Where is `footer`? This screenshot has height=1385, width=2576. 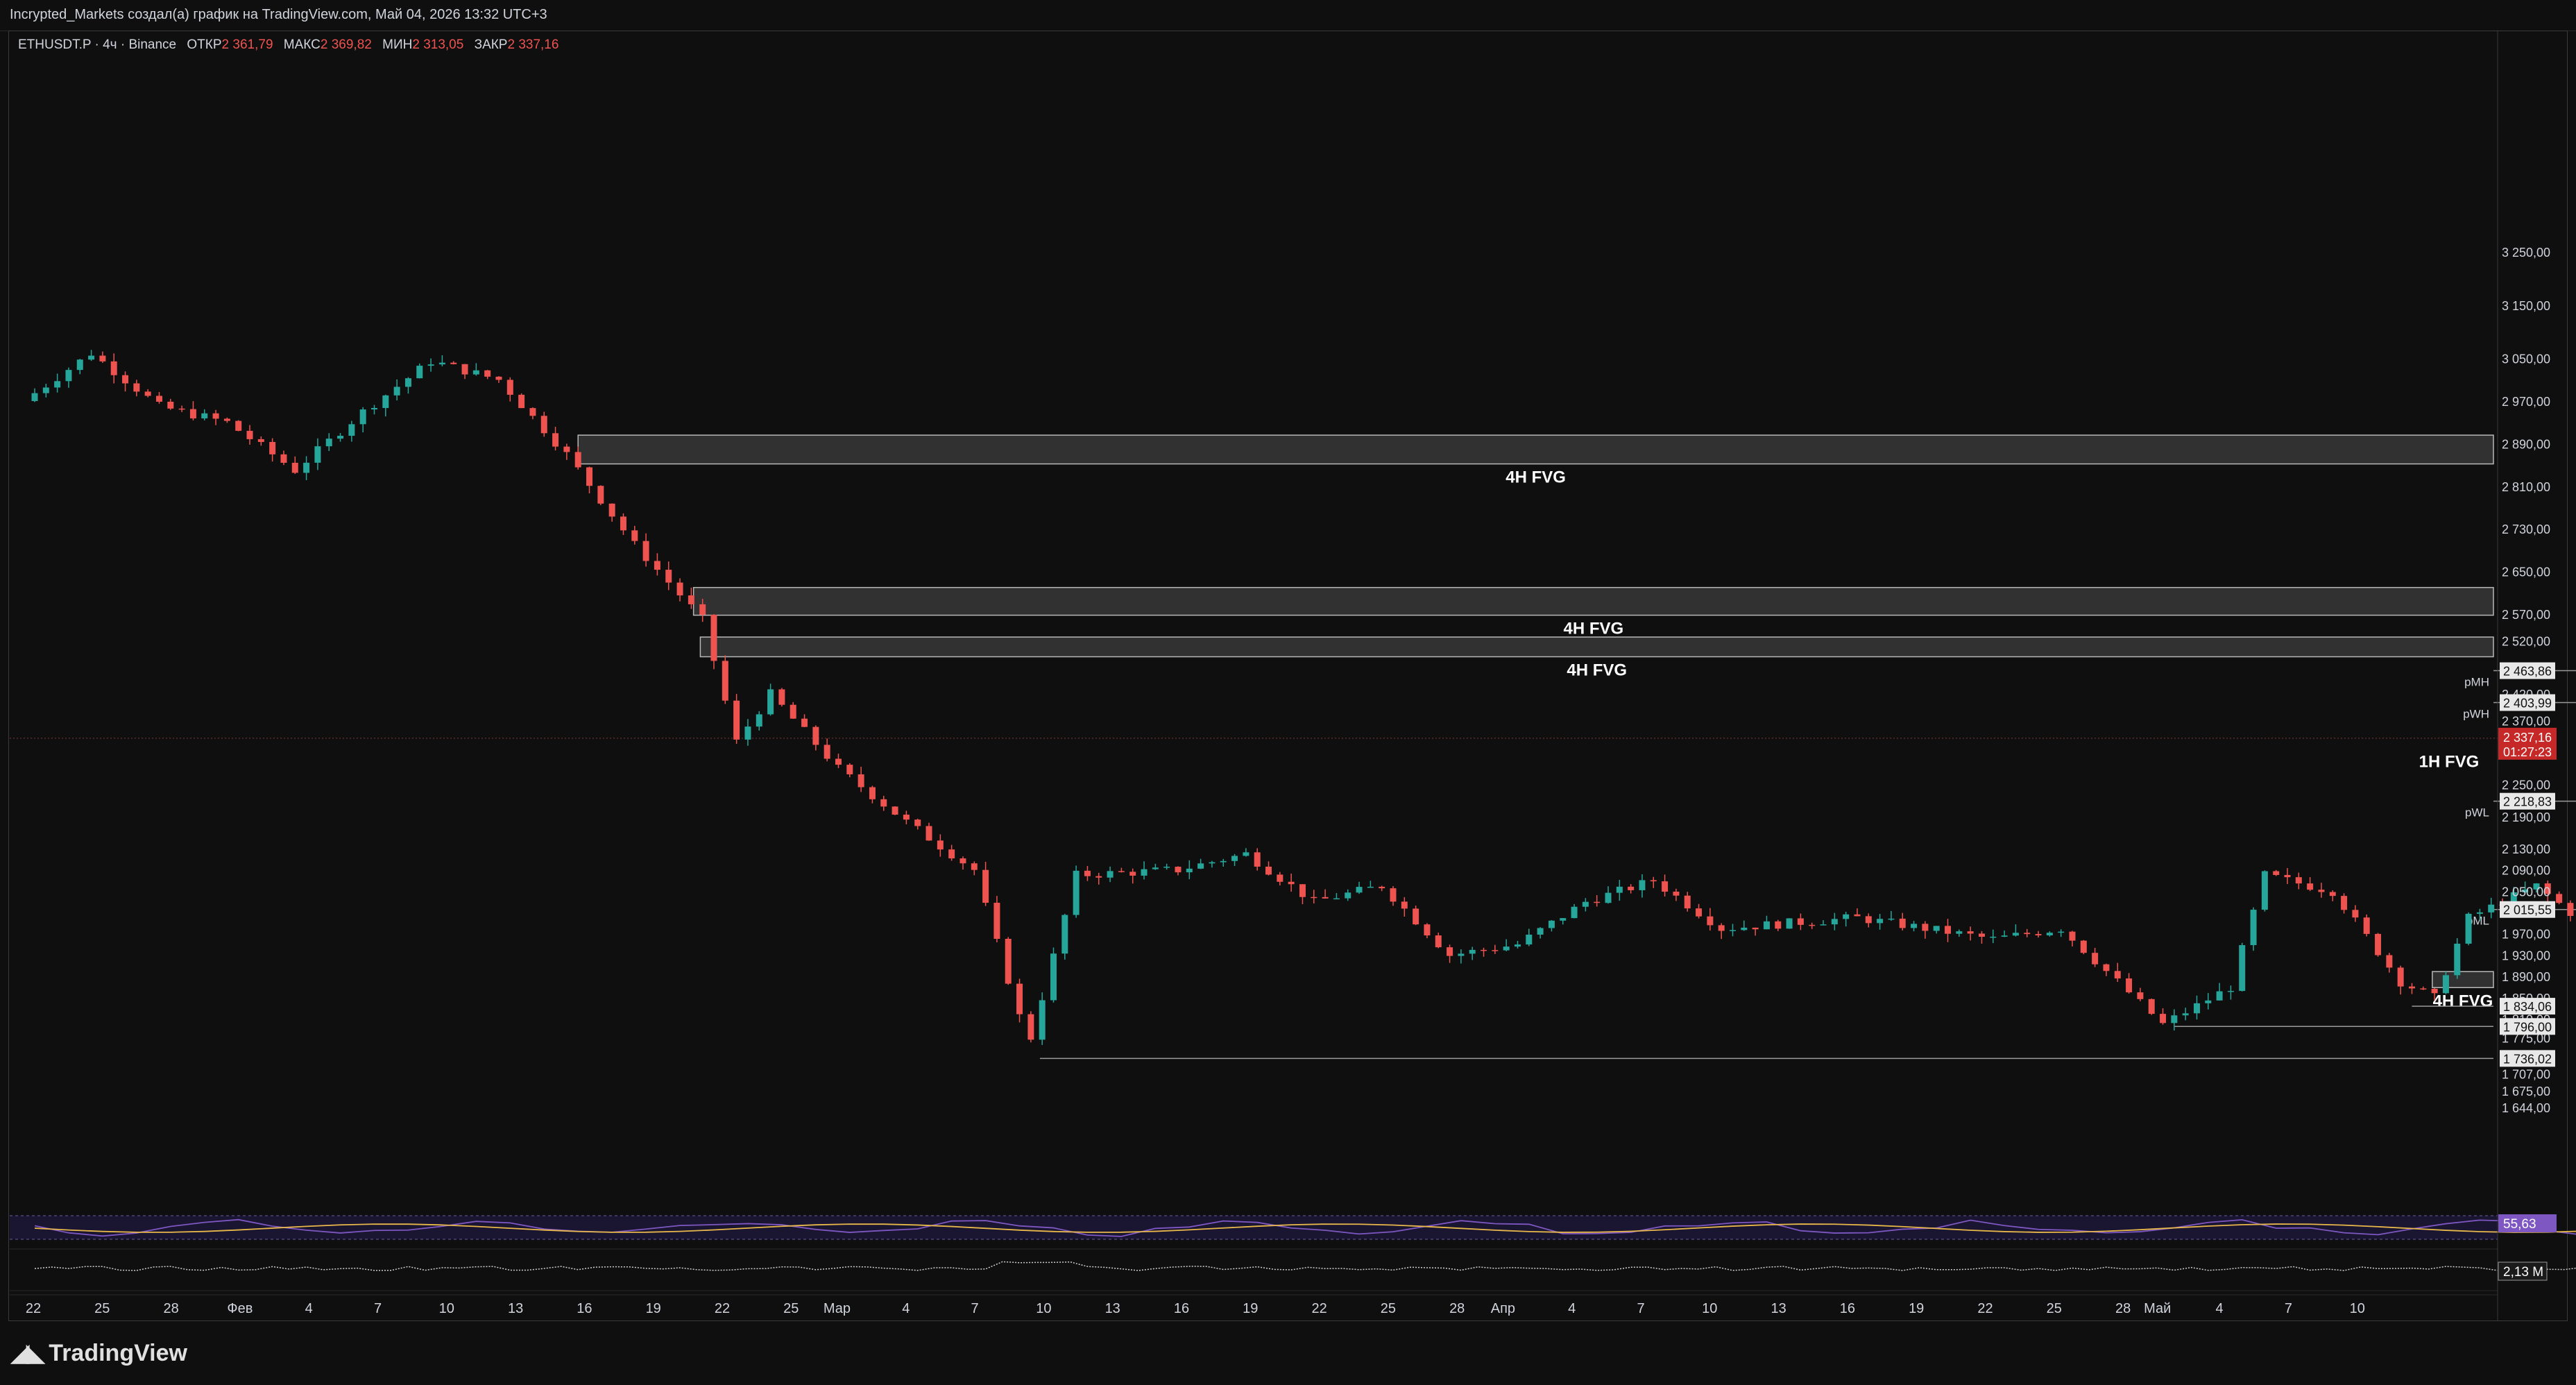
footer is located at coordinates (1288, 1353).